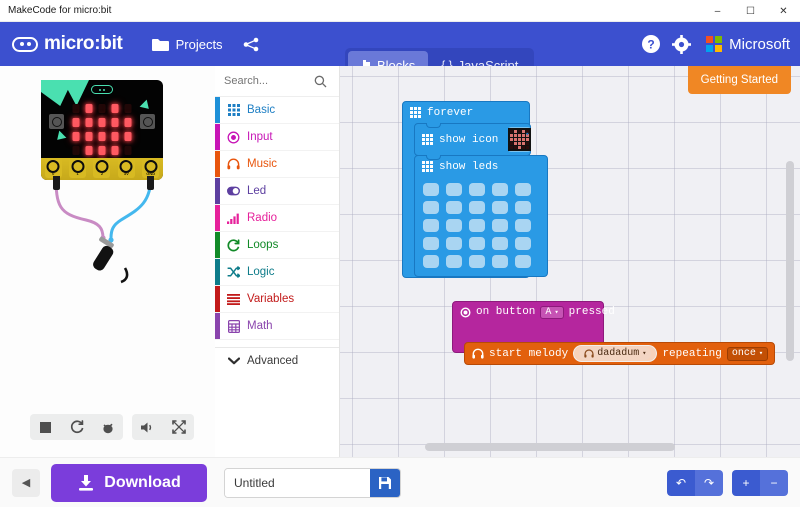 The image size is (800, 507). I want to click on projects-button: Projects, so click(187, 44).